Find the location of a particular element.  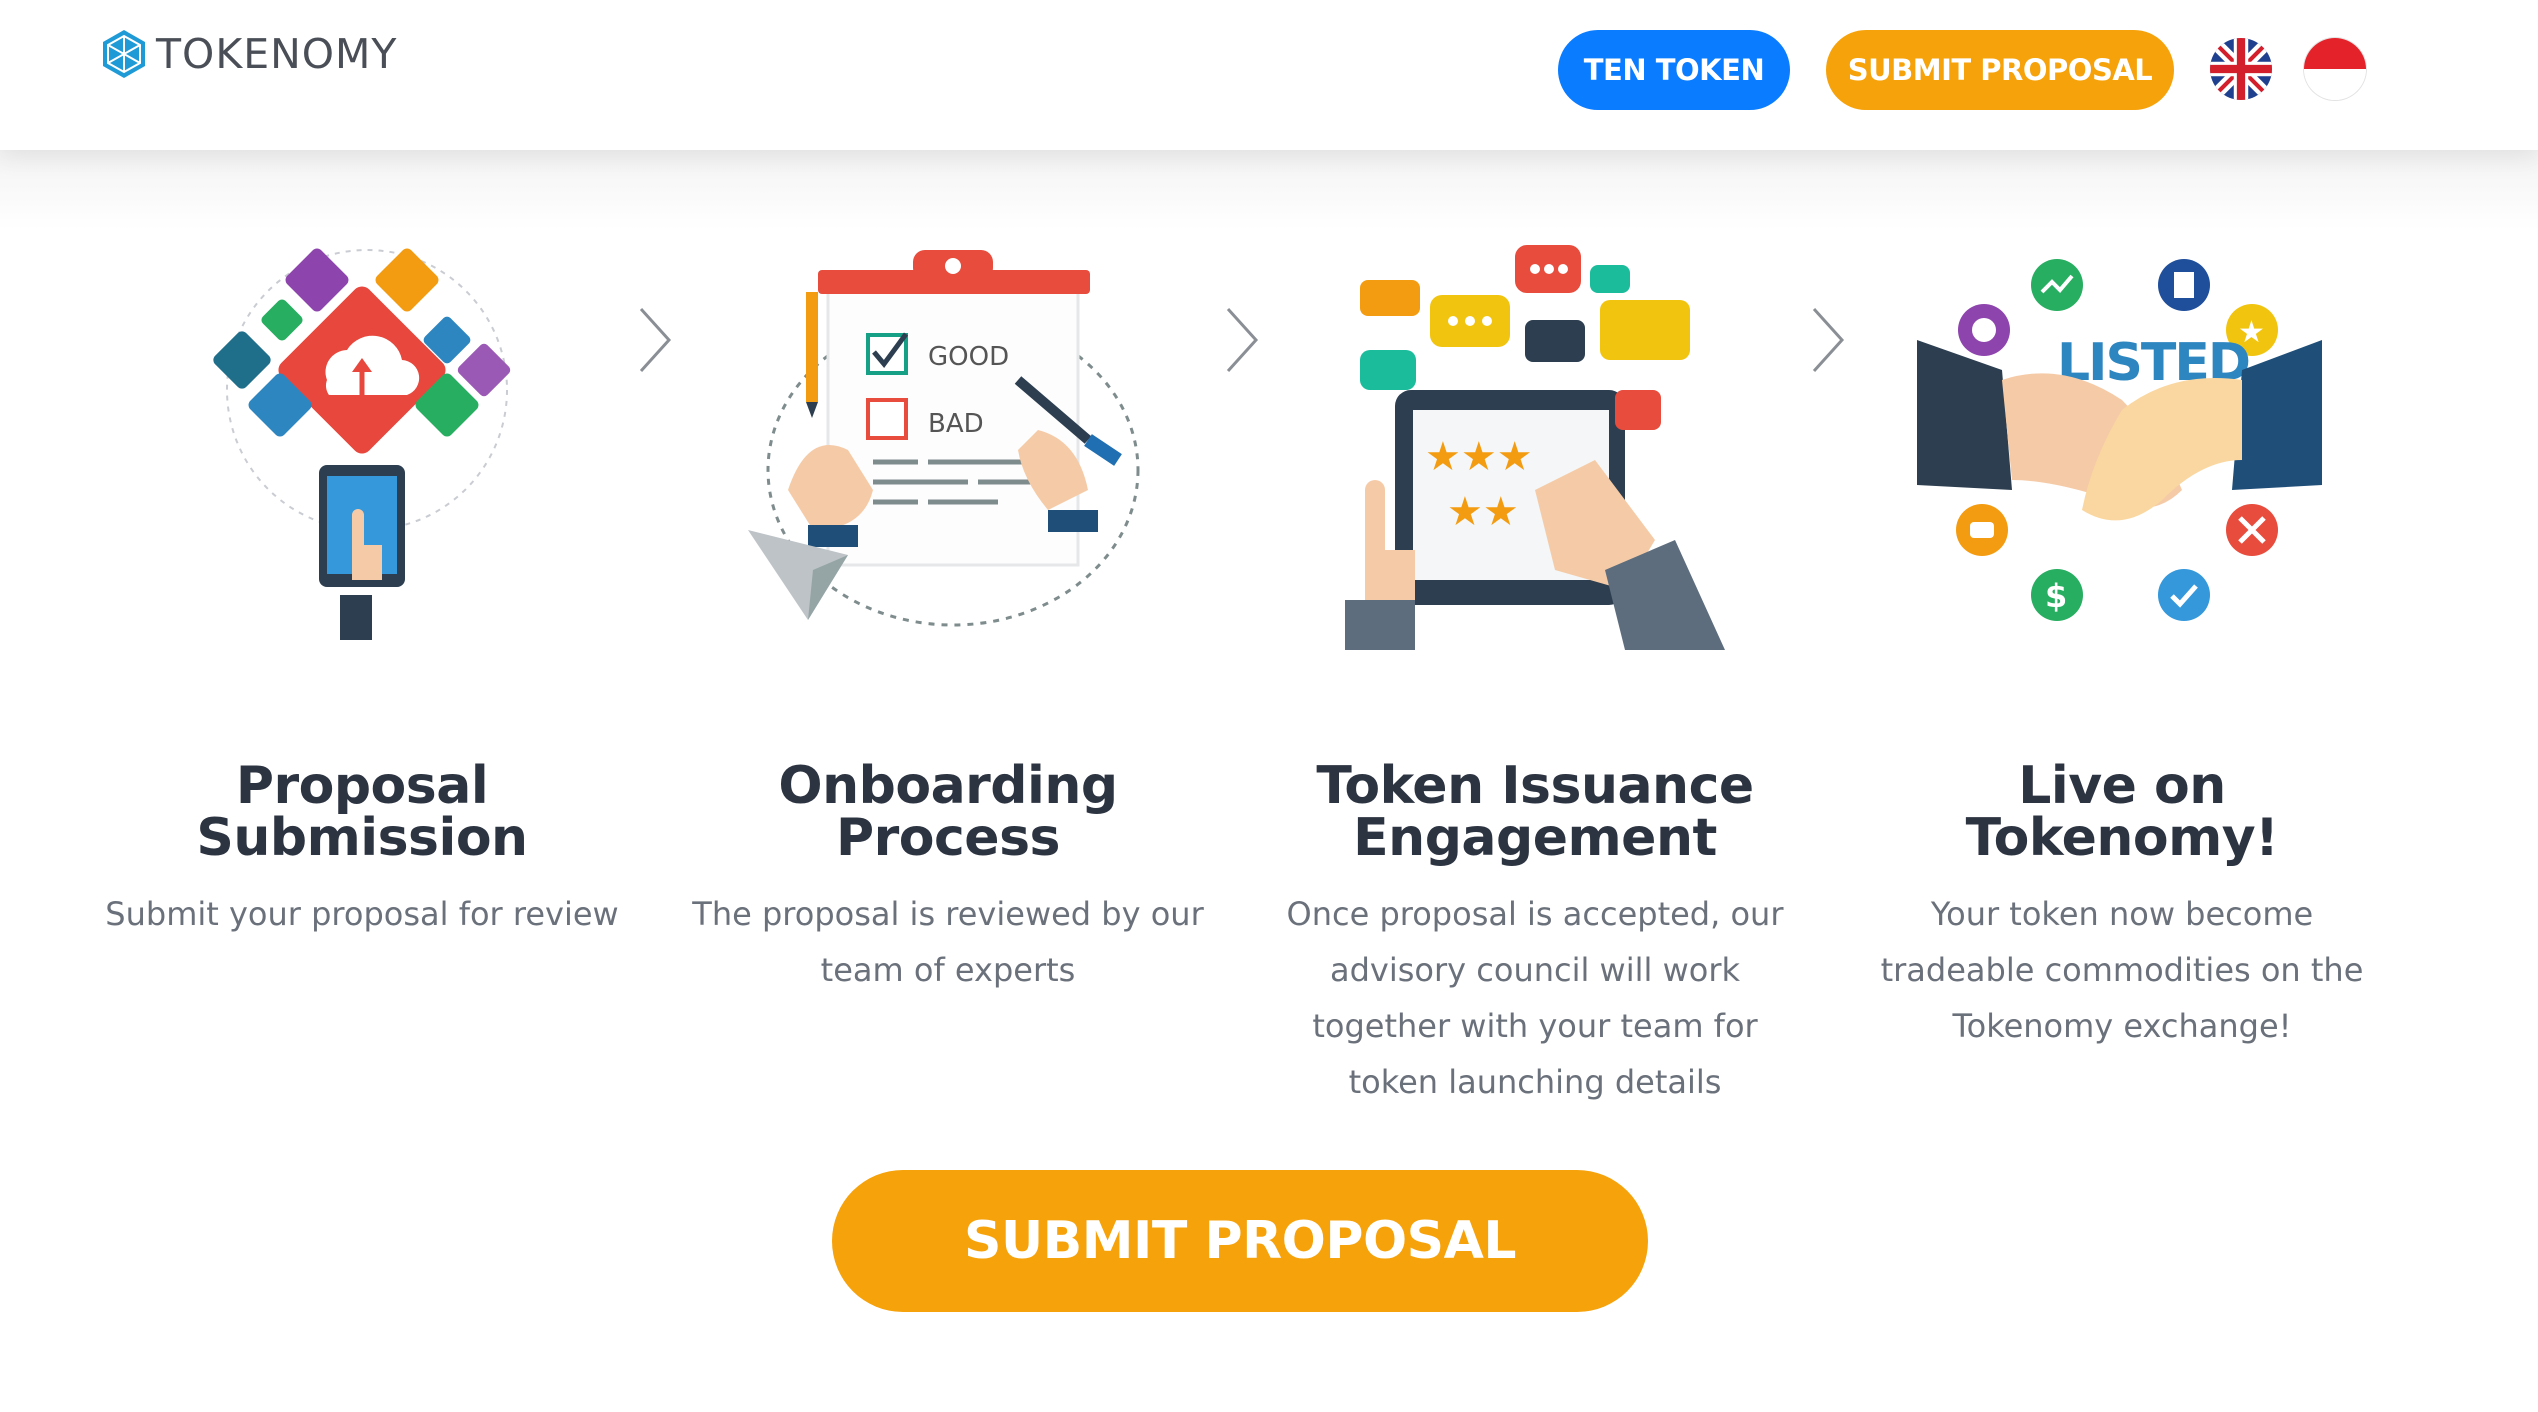

indonesia-flag-icon is located at coordinates (2335, 69).